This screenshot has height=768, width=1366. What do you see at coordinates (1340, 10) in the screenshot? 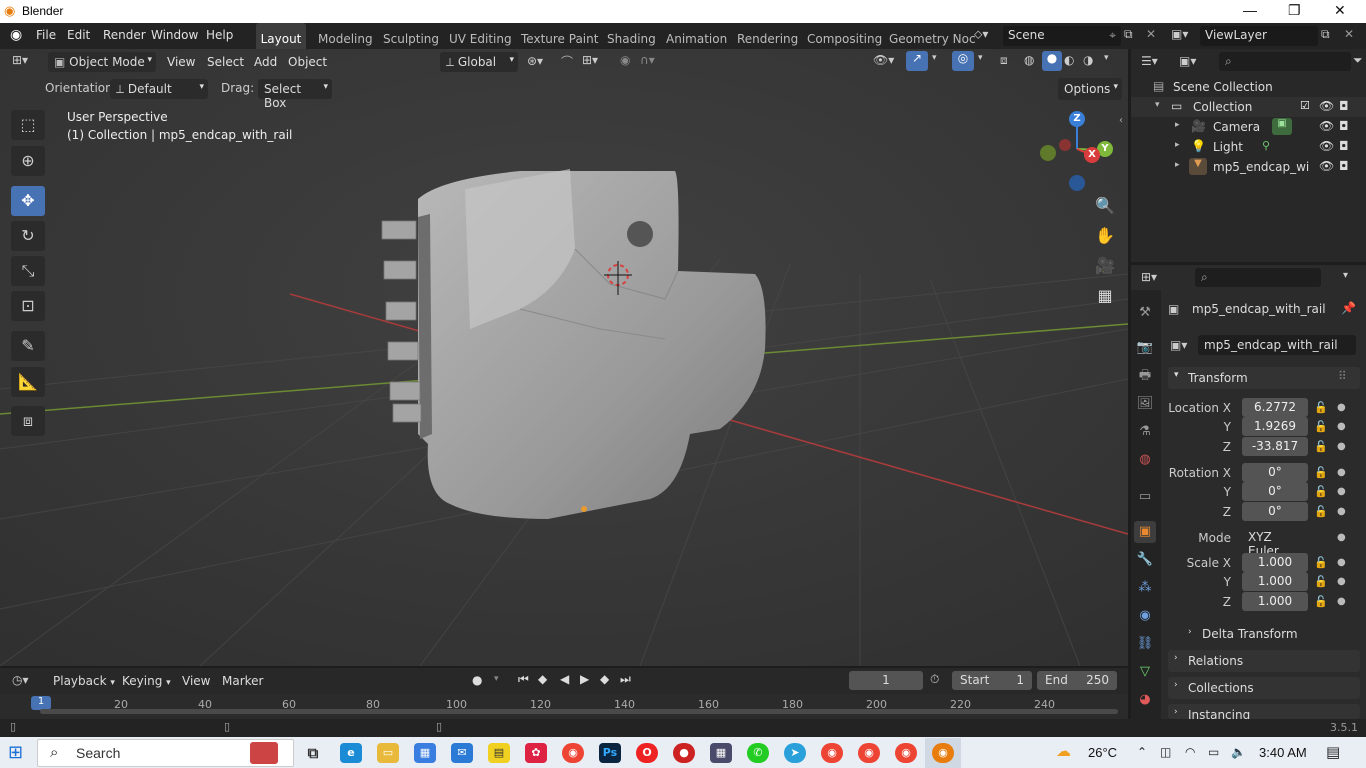
I see `close-button: ✕` at bounding box center [1340, 10].